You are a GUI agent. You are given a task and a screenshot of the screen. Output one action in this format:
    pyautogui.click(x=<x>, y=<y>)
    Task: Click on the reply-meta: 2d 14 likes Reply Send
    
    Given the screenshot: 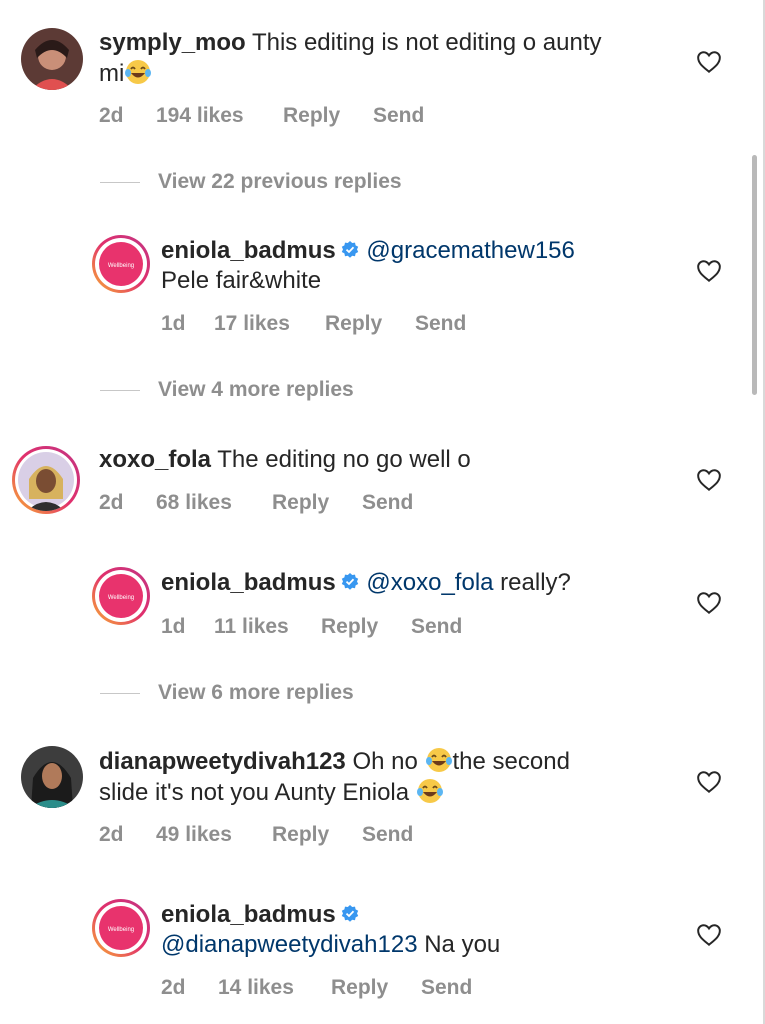 What is the action you would take?
    pyautogui.click(x=361, y=989)
    